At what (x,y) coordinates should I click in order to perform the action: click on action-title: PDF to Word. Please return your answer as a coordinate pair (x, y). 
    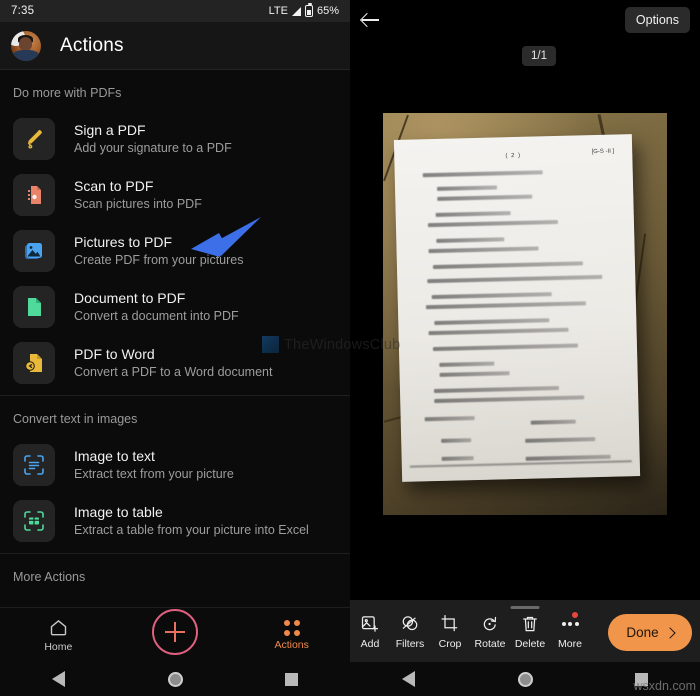
    Looking at the image, I should click on (114, 354).